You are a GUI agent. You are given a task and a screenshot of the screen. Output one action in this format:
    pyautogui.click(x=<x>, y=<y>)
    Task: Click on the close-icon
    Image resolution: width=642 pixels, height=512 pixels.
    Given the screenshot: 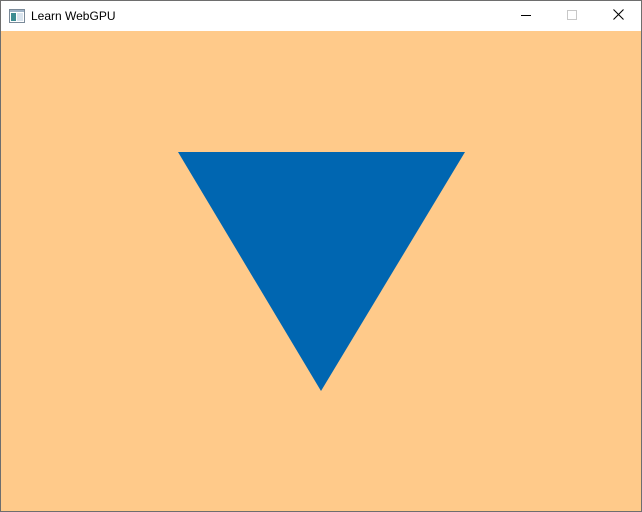 What is the action you would take?
    pyautogui.click(x=618, y=16)
    